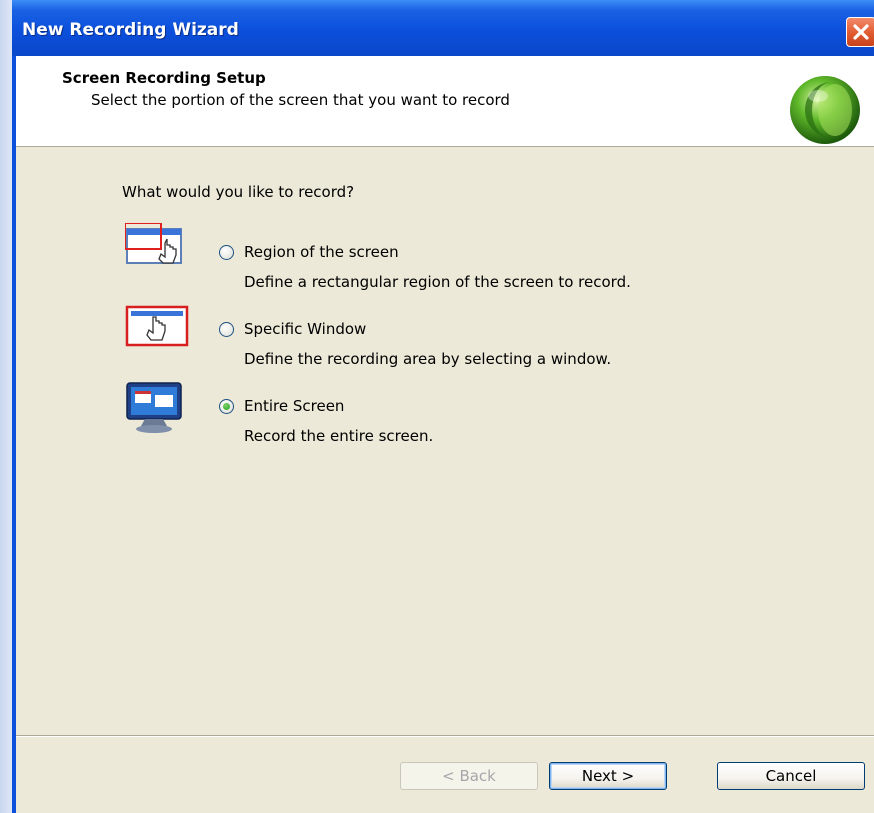 This screenshot has height=813, width=874. I want to click on radio-specific-window, so click(226, 329).